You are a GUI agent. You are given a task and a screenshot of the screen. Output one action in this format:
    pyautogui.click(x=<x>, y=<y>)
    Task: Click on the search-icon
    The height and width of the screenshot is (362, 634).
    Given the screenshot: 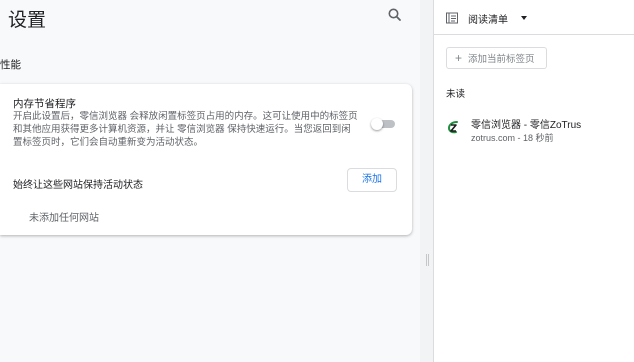 What is the action you would take?
    pyautogui.click(x=394, y=14)
    